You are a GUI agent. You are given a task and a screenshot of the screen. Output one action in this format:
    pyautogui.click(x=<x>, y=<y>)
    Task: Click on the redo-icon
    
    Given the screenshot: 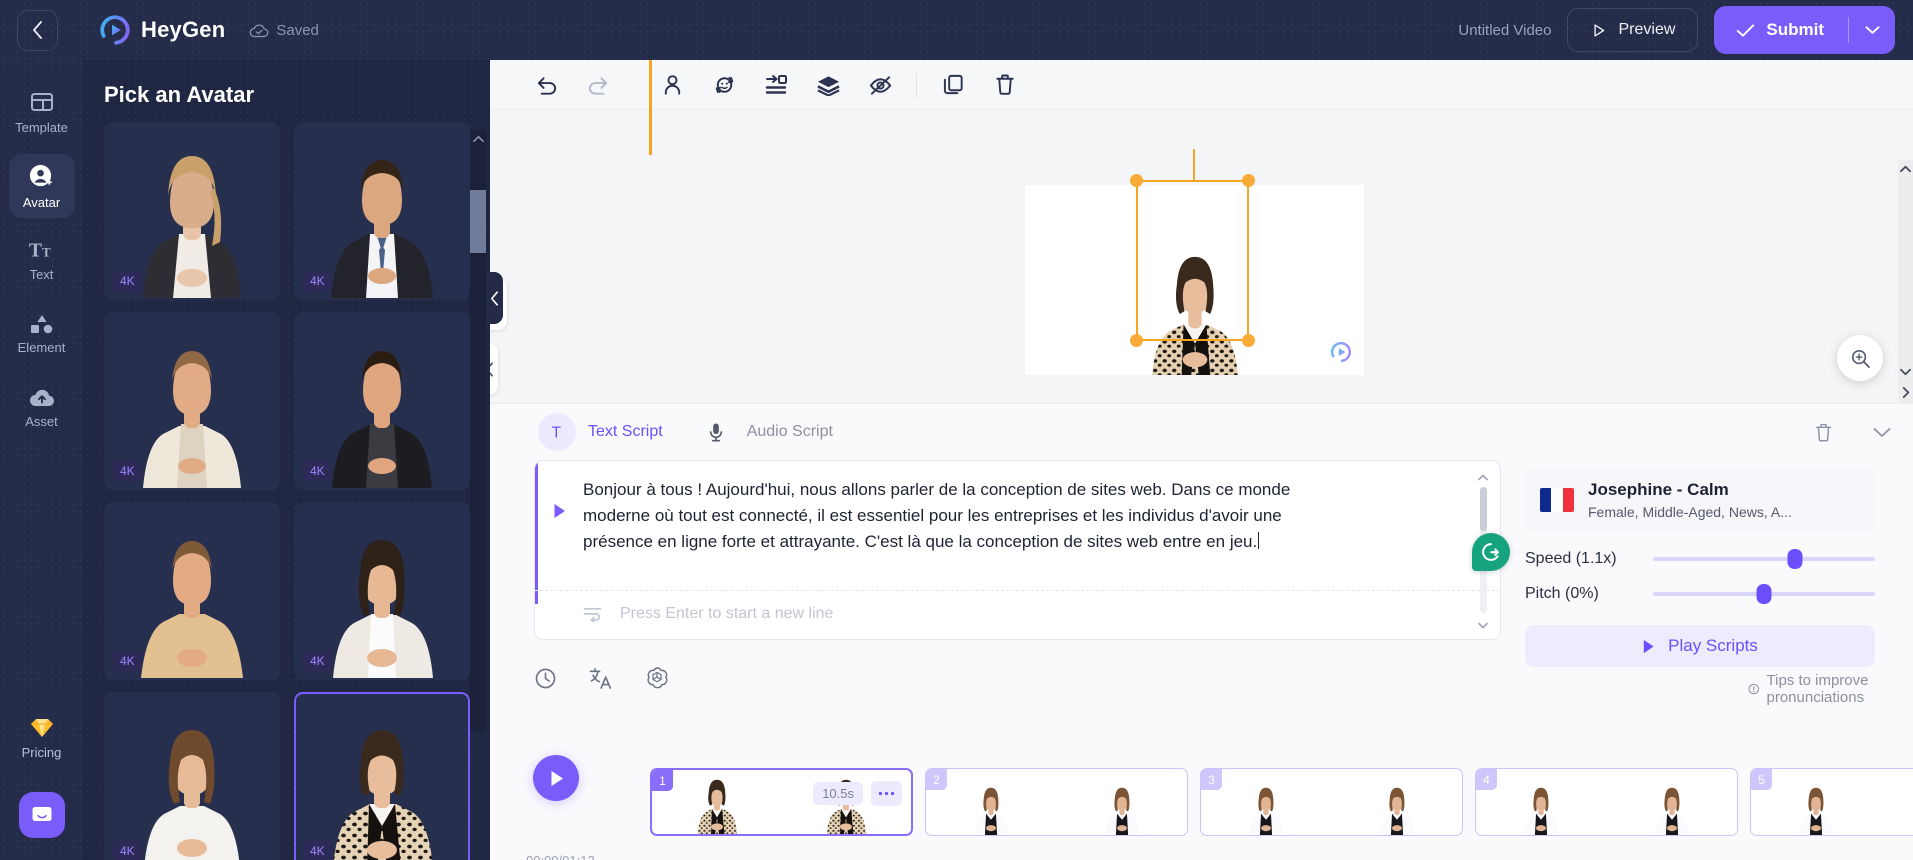 What is the action you would take?
    pyautogui.click(x=597, y=85)
    